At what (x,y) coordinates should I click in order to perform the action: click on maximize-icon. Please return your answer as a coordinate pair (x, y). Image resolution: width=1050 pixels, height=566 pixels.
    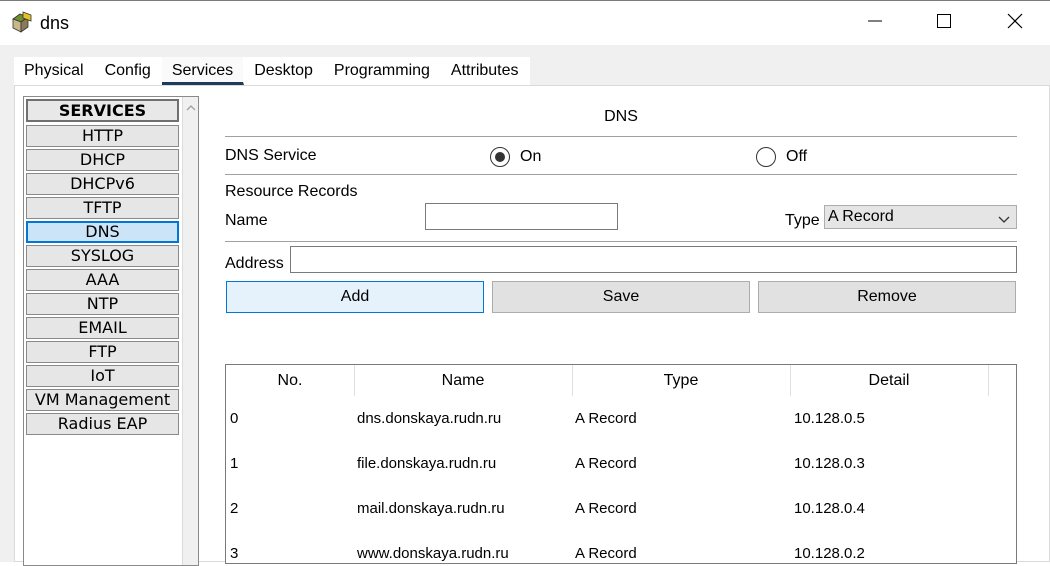
    Looking at the image, I should click on (944, 23).